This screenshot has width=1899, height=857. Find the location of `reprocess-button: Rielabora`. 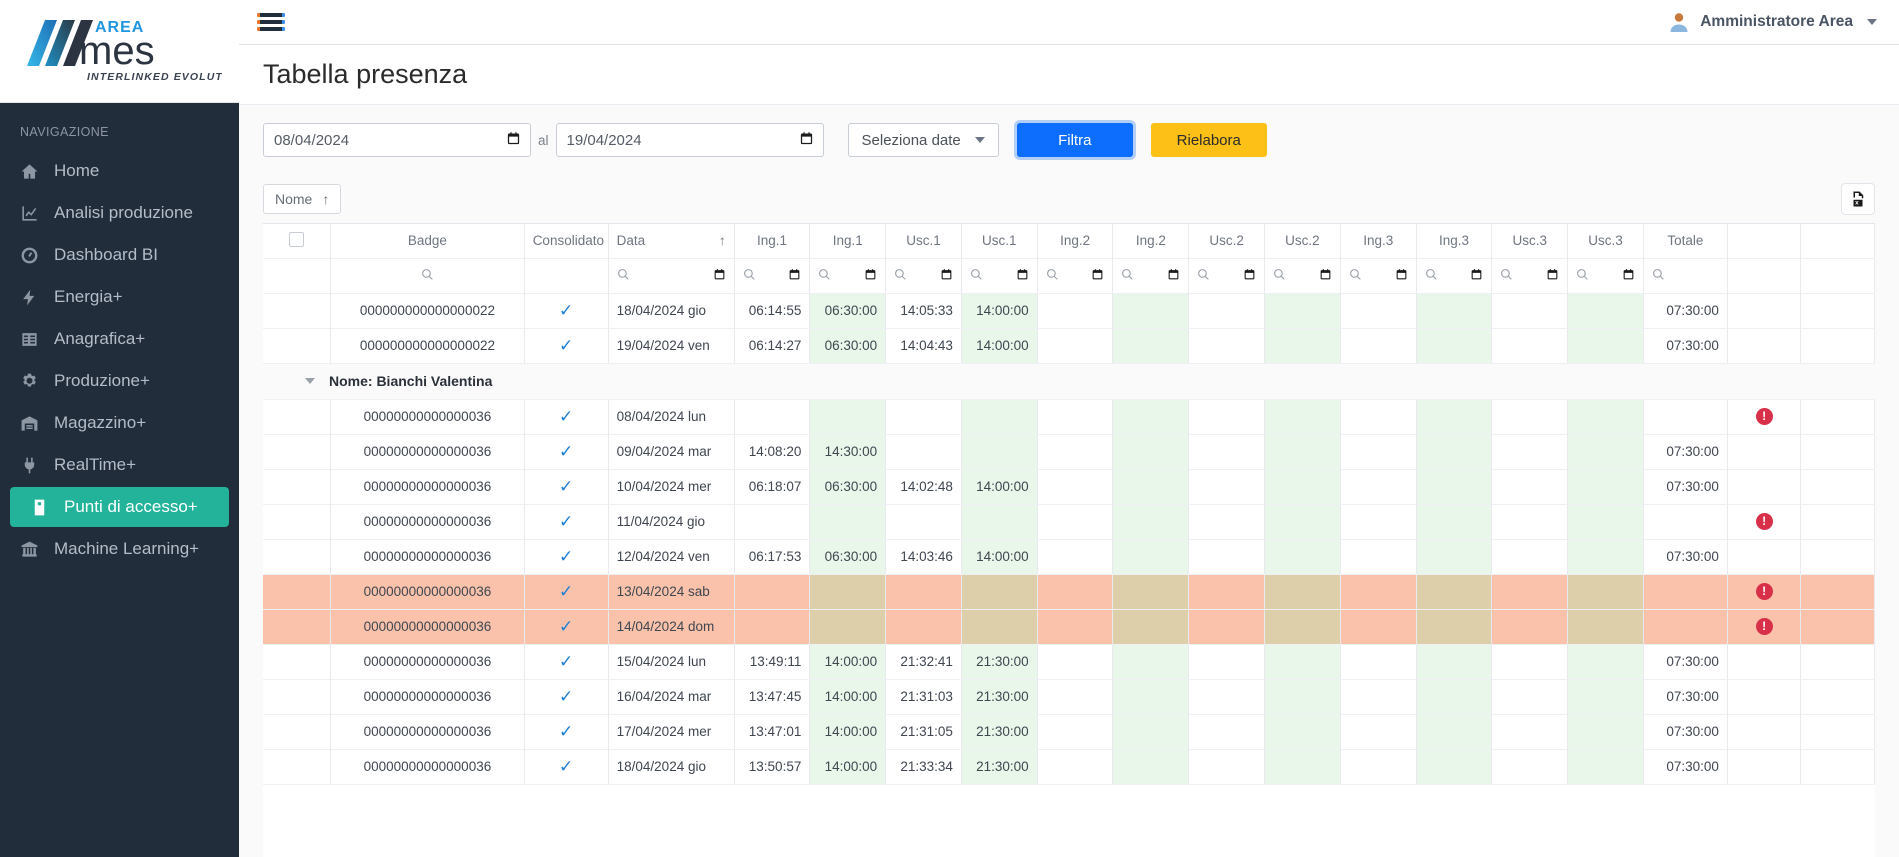

reprocess-button: Rielabora is located at coordinates (1208, 140).